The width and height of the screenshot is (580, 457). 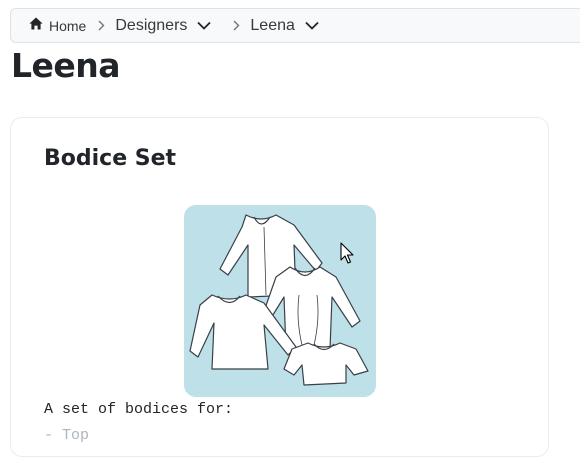 I want to click on home-icon, so click(x=36, y=25).